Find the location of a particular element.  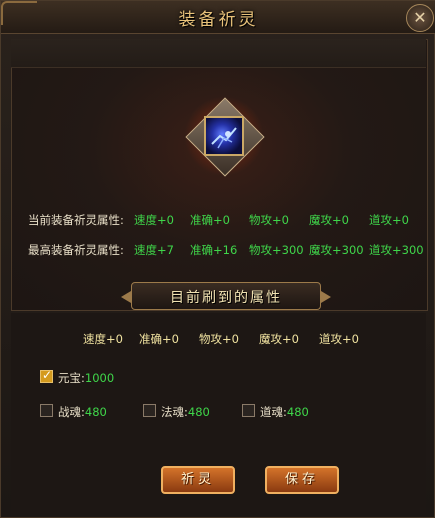

refreshed-attr-accuracy: 准确+0 is located at coordinates (159, 339).